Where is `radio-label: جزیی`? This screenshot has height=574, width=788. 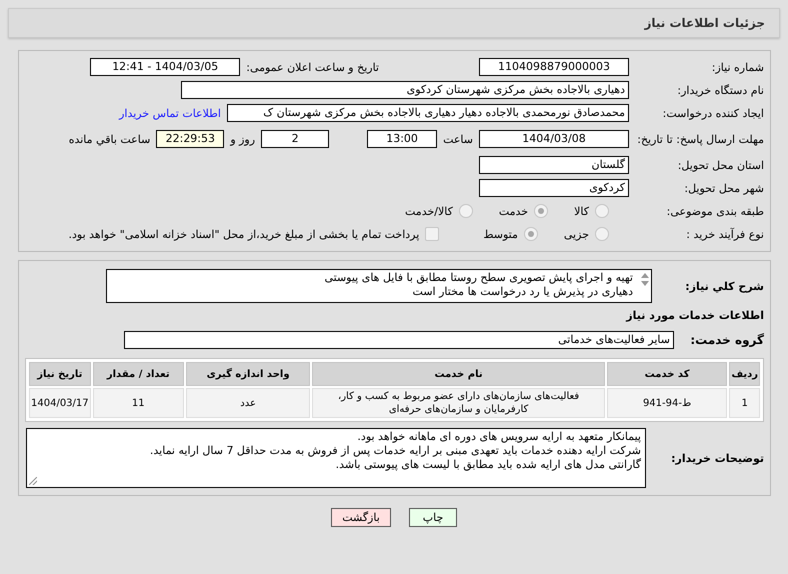 radio-label: جزیی is located at coordinates (576, 234).